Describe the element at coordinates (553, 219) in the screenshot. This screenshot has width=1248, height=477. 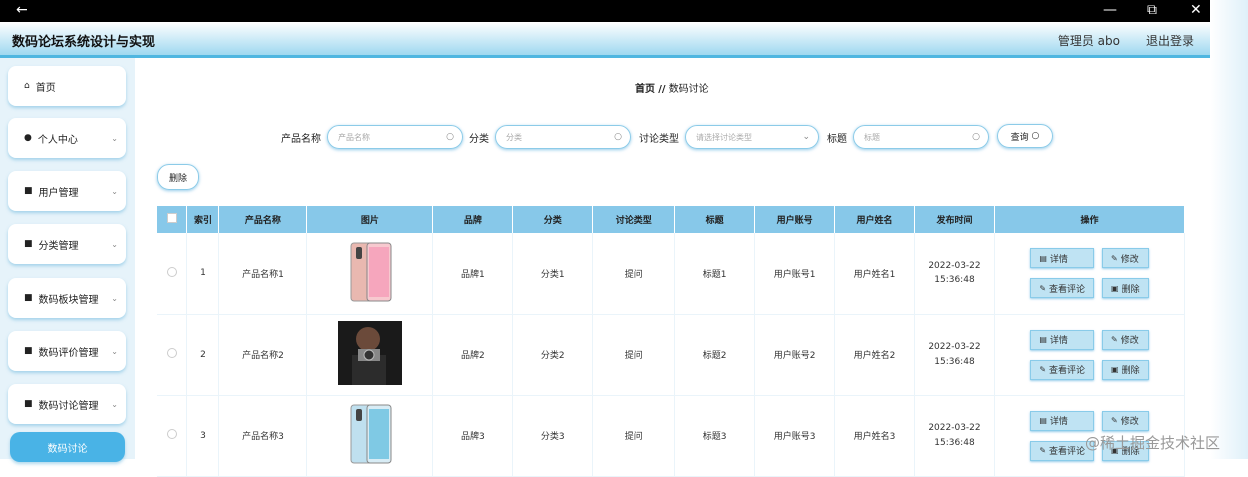
I see `col-header: 分类` at that location.